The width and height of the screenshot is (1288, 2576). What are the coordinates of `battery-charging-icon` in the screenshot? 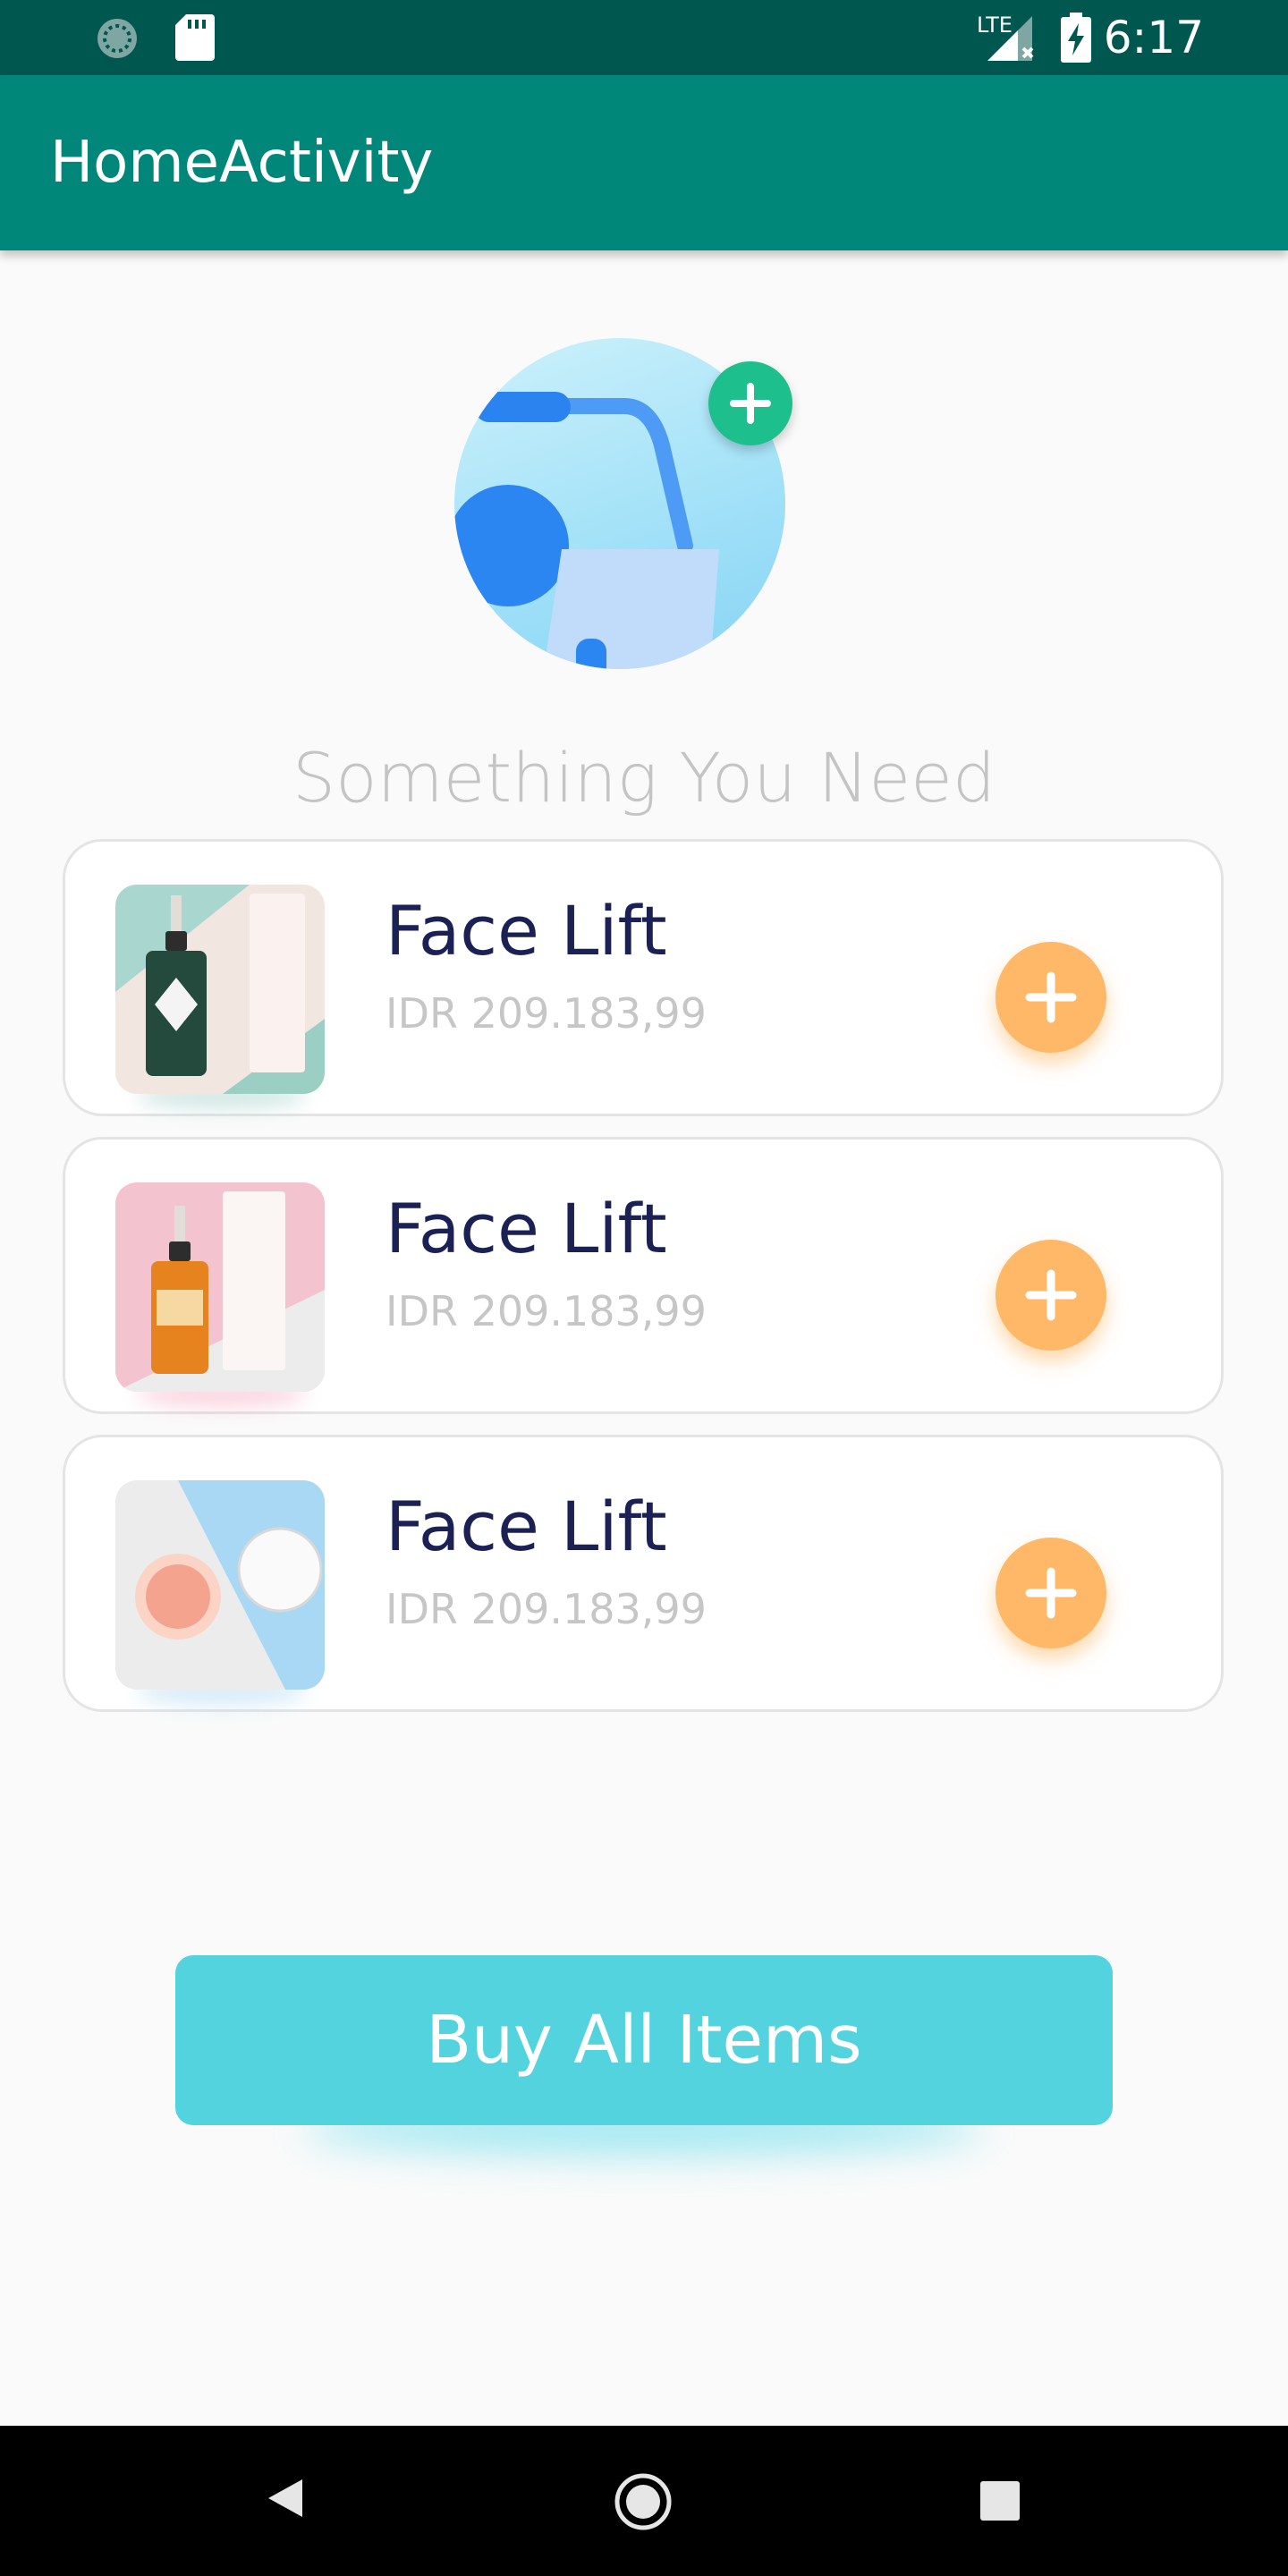 It's located at (1076, 38).